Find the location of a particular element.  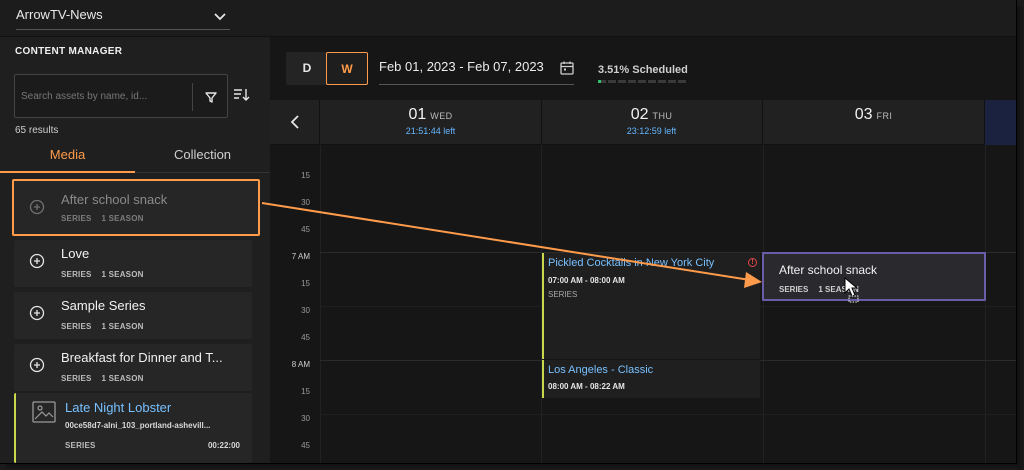

channel-select: ArrowTV-News is located at coordinates (123, 18).